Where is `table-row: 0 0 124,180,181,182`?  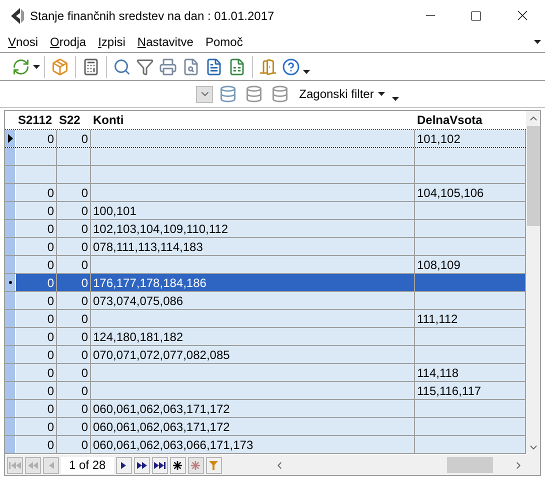
table-row: 0 0 124,180,181,182 is located at coordinates (265, 337).